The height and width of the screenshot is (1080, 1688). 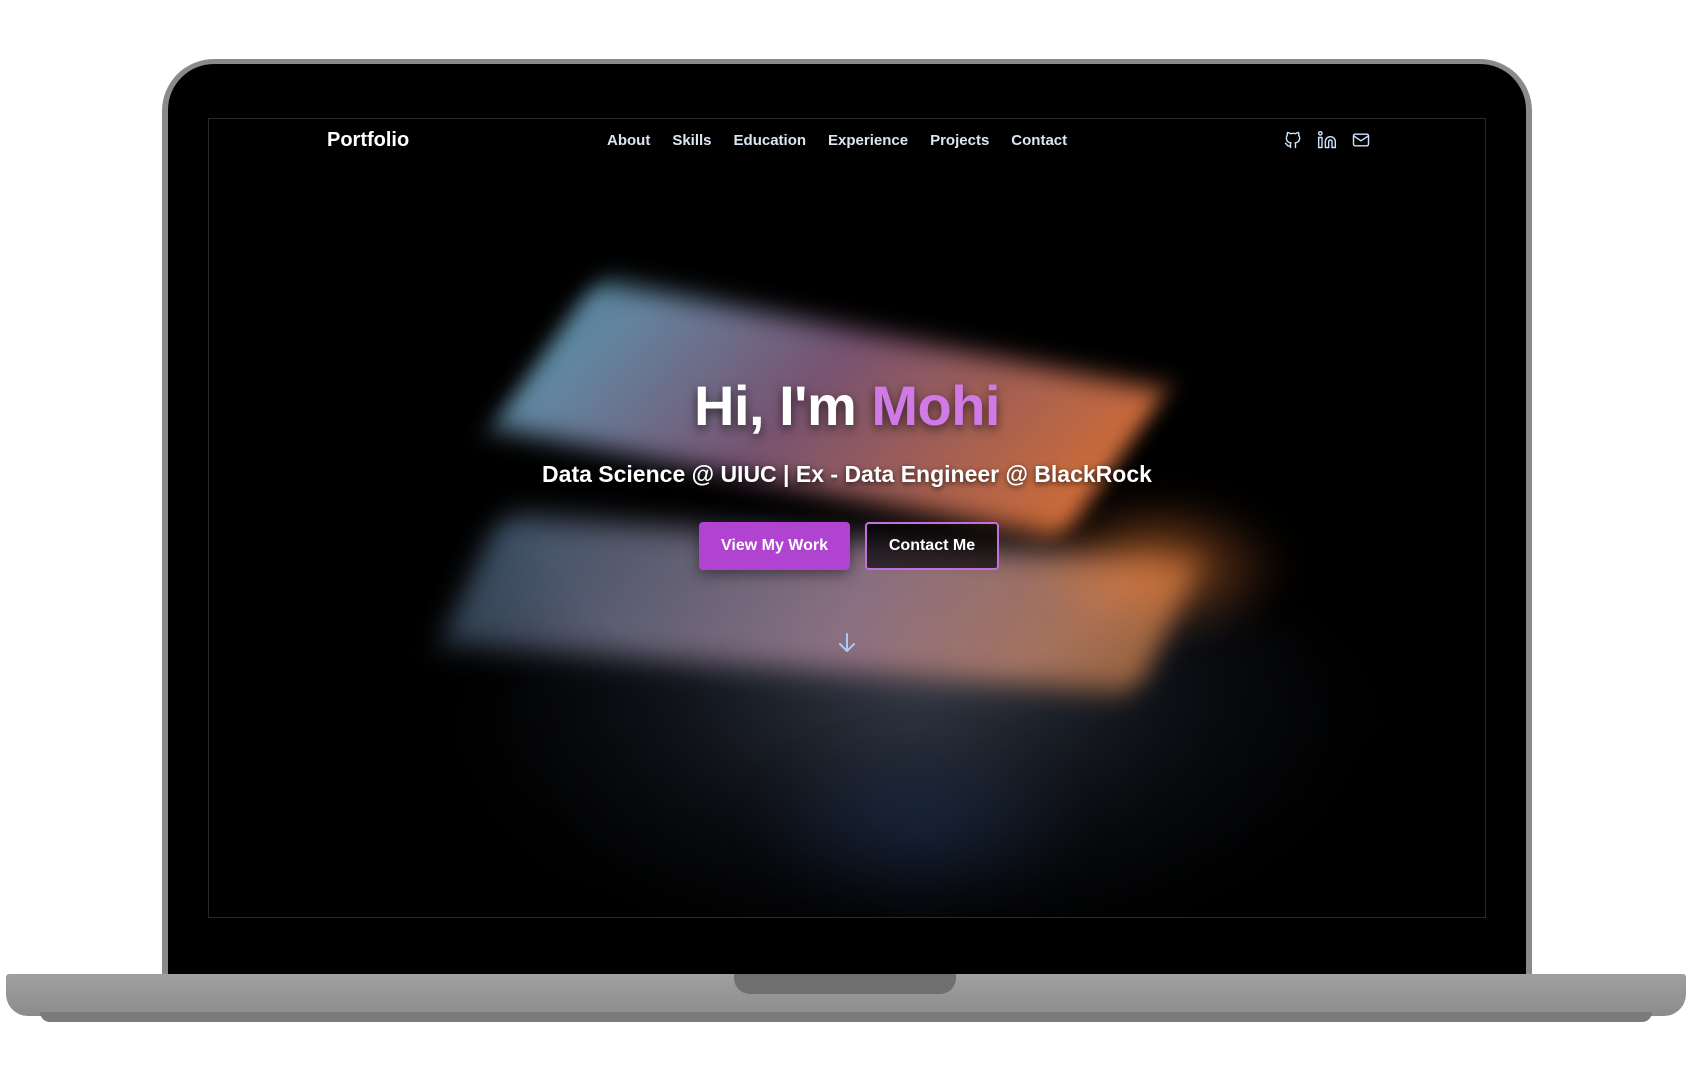 What do you see at coordinates (775, 405) in the screenshot?
I see `hero-greeting: Hi, I'm` at bounding box center [775, 405].